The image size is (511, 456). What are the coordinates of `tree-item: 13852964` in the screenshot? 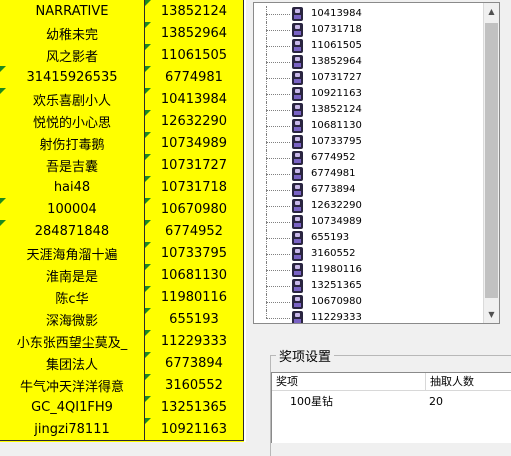 It's located at (369, 62).